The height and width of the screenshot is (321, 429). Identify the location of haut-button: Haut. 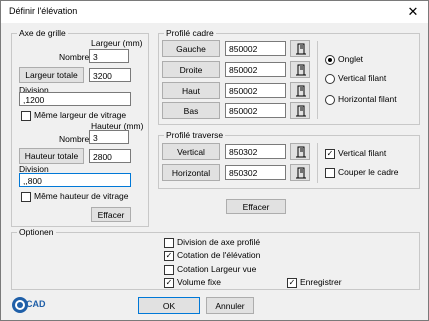
(191, 90).